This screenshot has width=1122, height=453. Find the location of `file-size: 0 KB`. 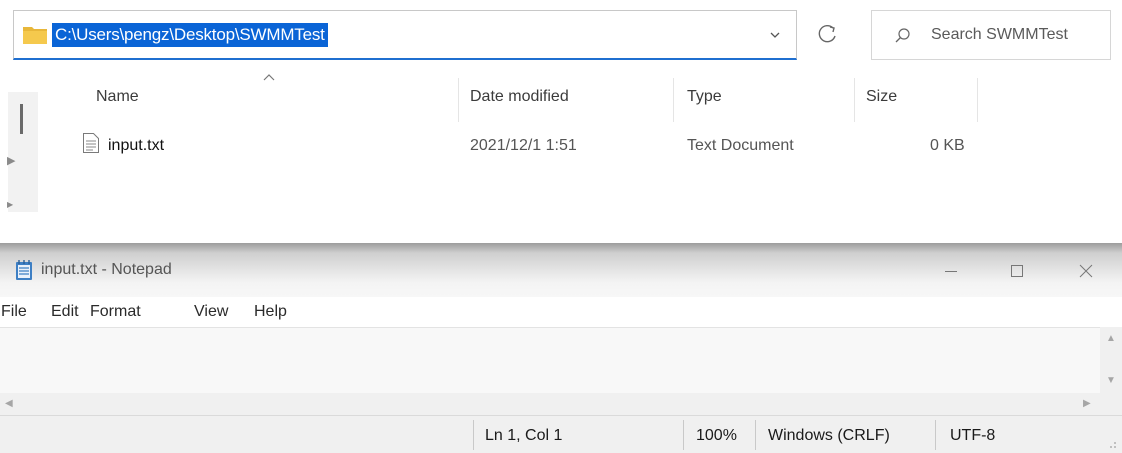

file-size: 0 KB is located at coordinates (947, 145).